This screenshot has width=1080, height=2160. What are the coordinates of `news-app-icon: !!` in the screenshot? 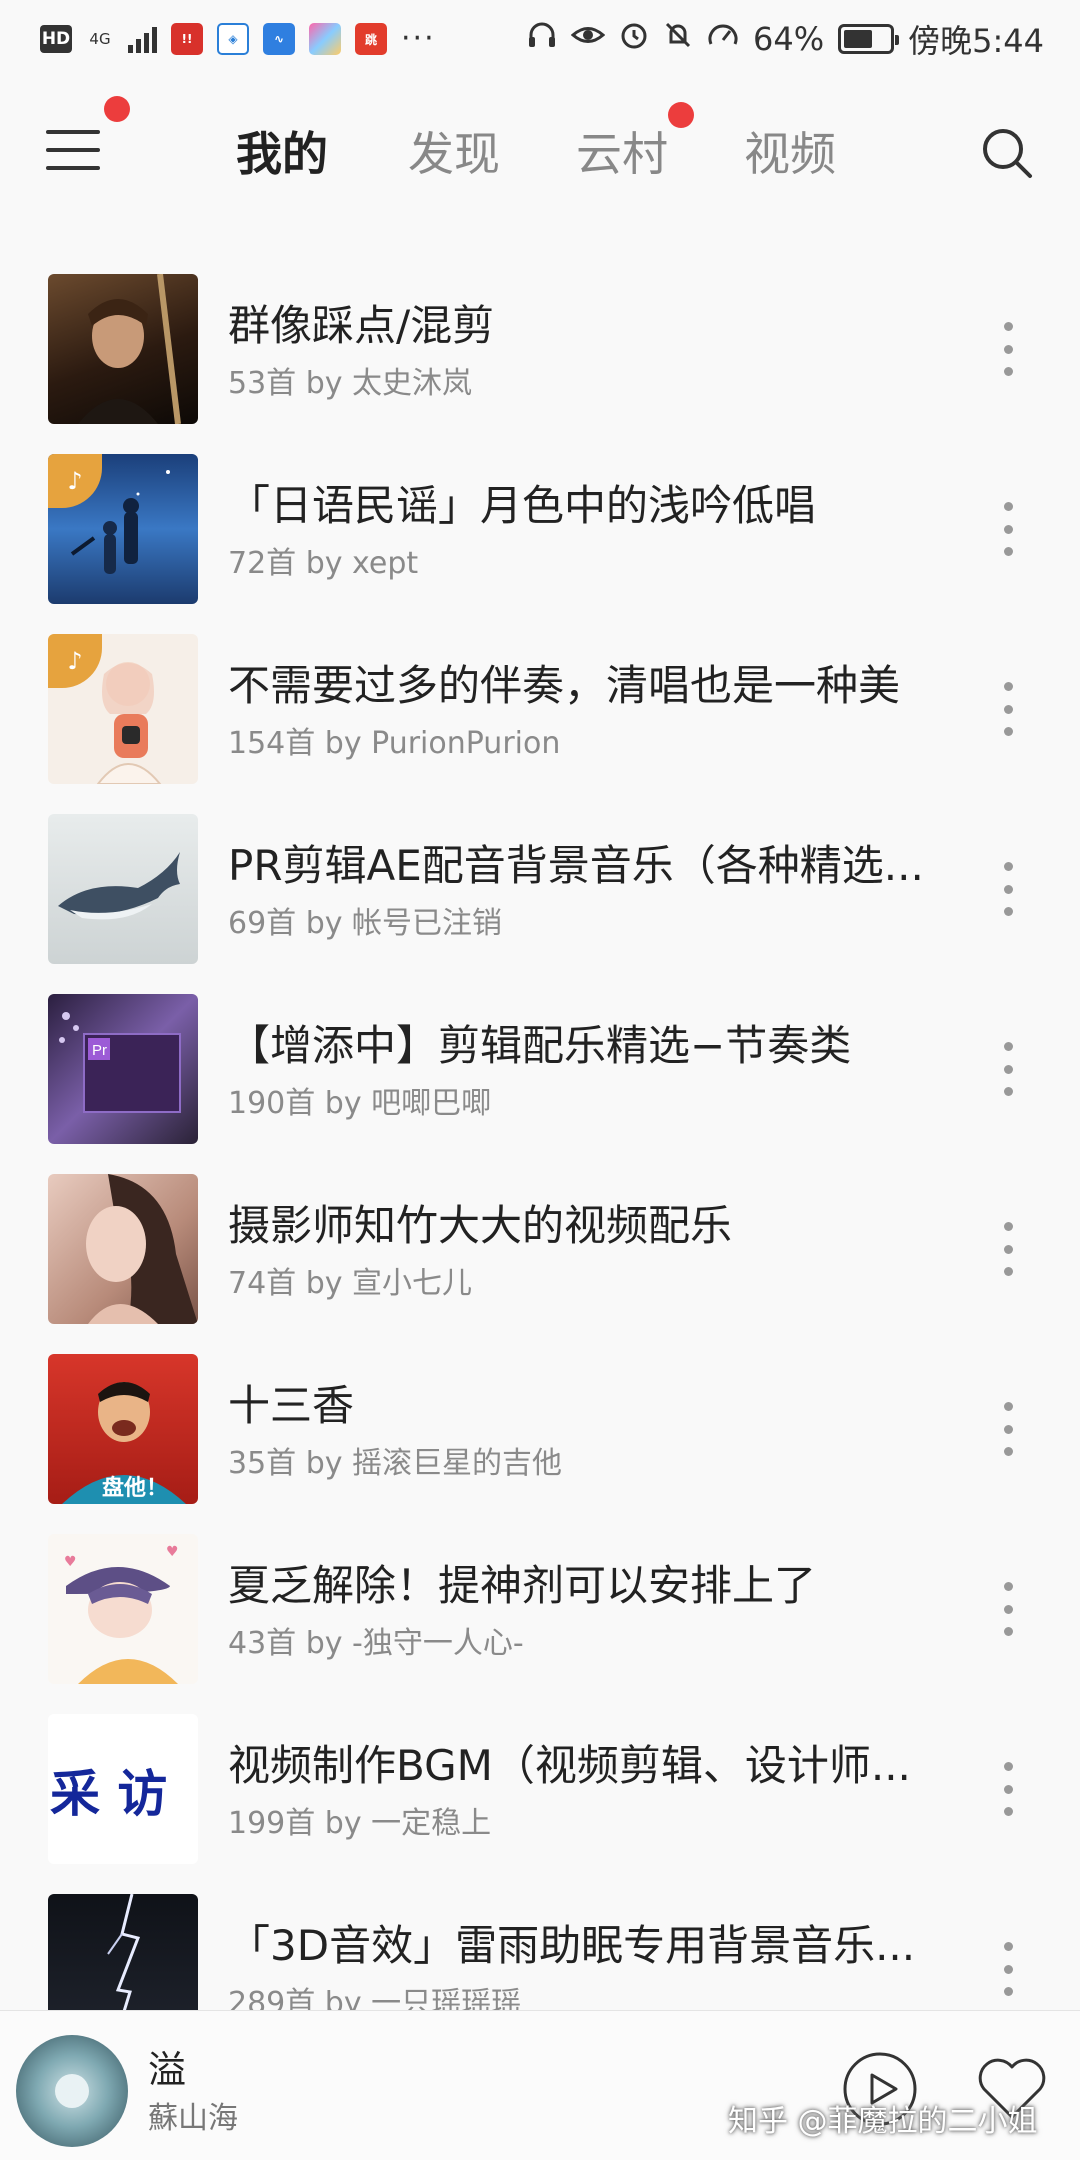 It's located at (187, 39).